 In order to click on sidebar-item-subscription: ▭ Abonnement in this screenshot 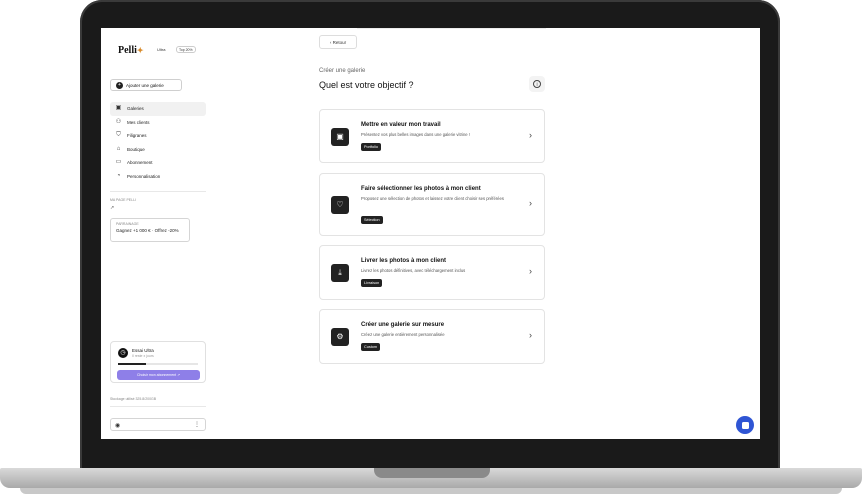, I will do `click(158, 163)`.